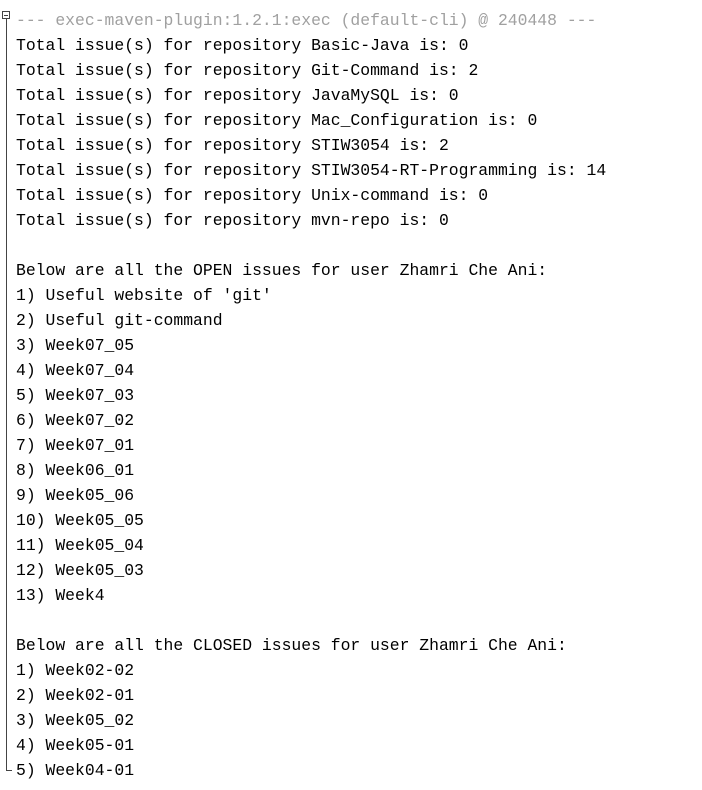 The height and width of the screenshot is (790, 702). Describe the element at coordinates (6, 15) in the screenshot. I see `collapse-toggle-icon` at that location.